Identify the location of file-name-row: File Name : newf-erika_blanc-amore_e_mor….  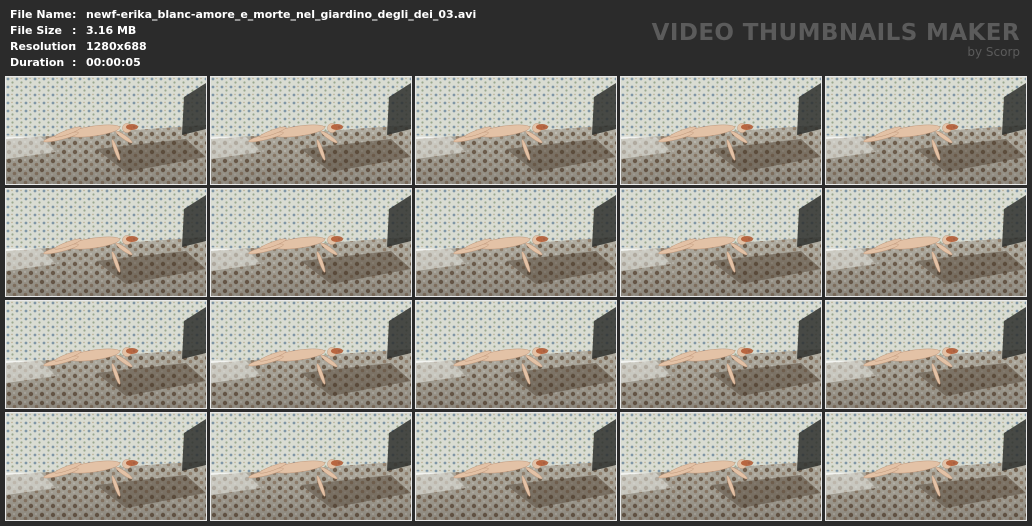
(243, 15).